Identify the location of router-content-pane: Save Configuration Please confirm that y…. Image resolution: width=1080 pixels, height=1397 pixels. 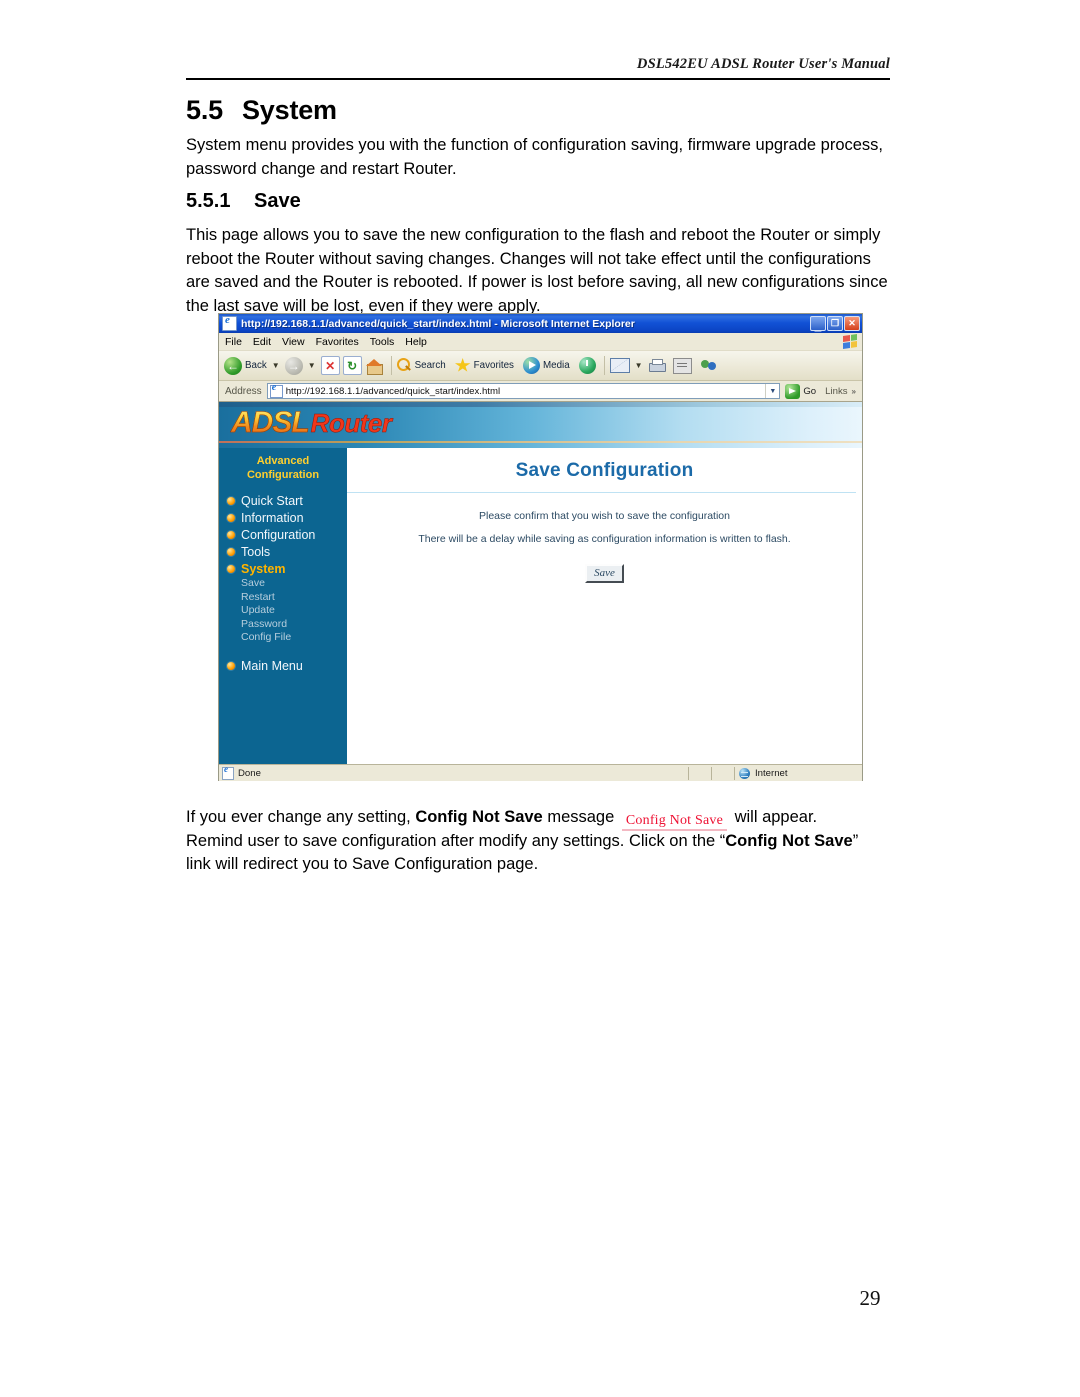
(604, 606).